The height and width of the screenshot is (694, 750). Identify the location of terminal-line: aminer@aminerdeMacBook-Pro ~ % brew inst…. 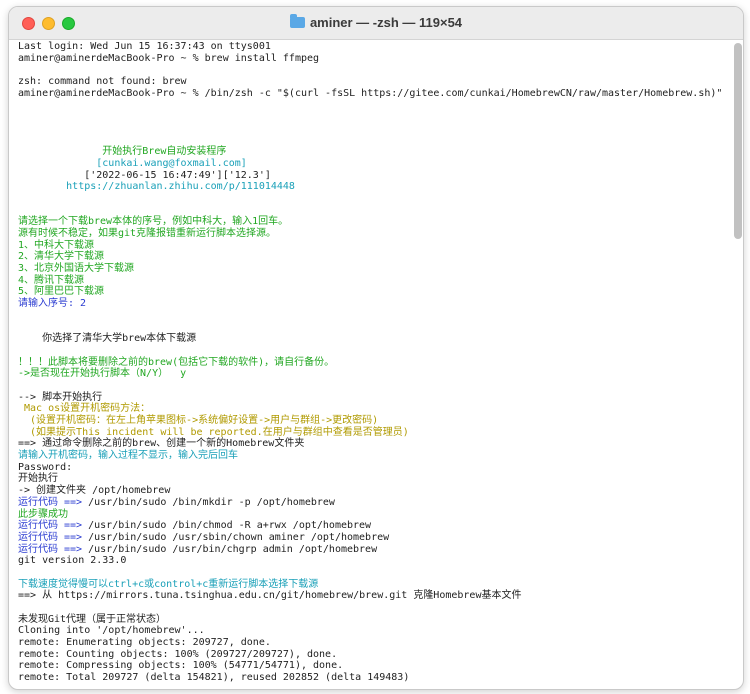
(169, 58).